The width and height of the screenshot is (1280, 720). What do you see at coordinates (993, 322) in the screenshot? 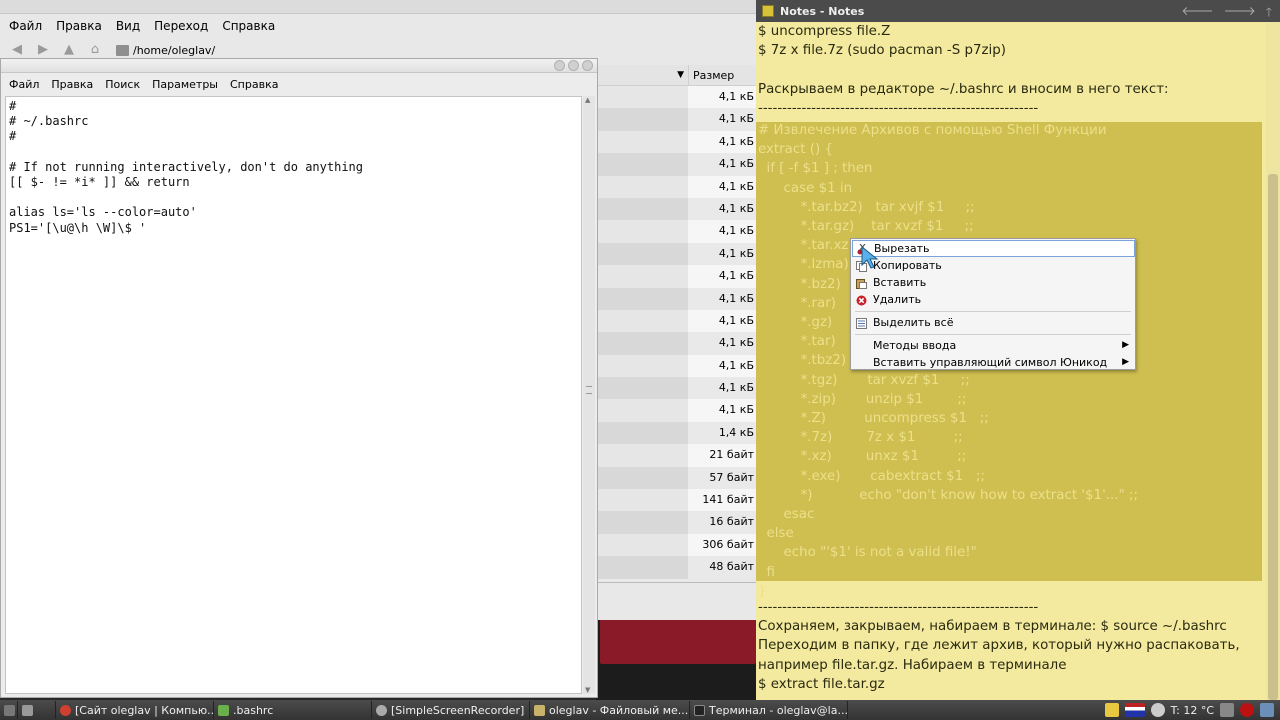
I see `menu-item-select-all: Выделить всё` at bounding box center [993, 322].